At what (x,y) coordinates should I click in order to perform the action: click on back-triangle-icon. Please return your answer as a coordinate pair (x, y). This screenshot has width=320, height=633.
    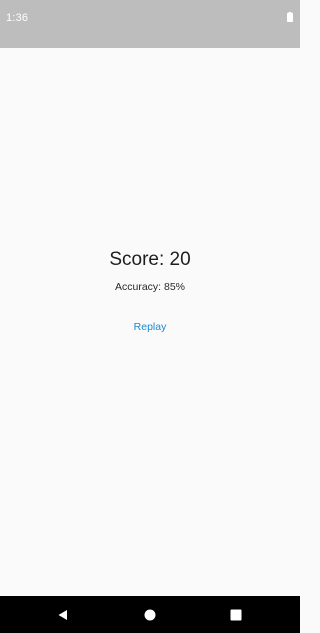
    Looking at the image, I should click on (62, 615).